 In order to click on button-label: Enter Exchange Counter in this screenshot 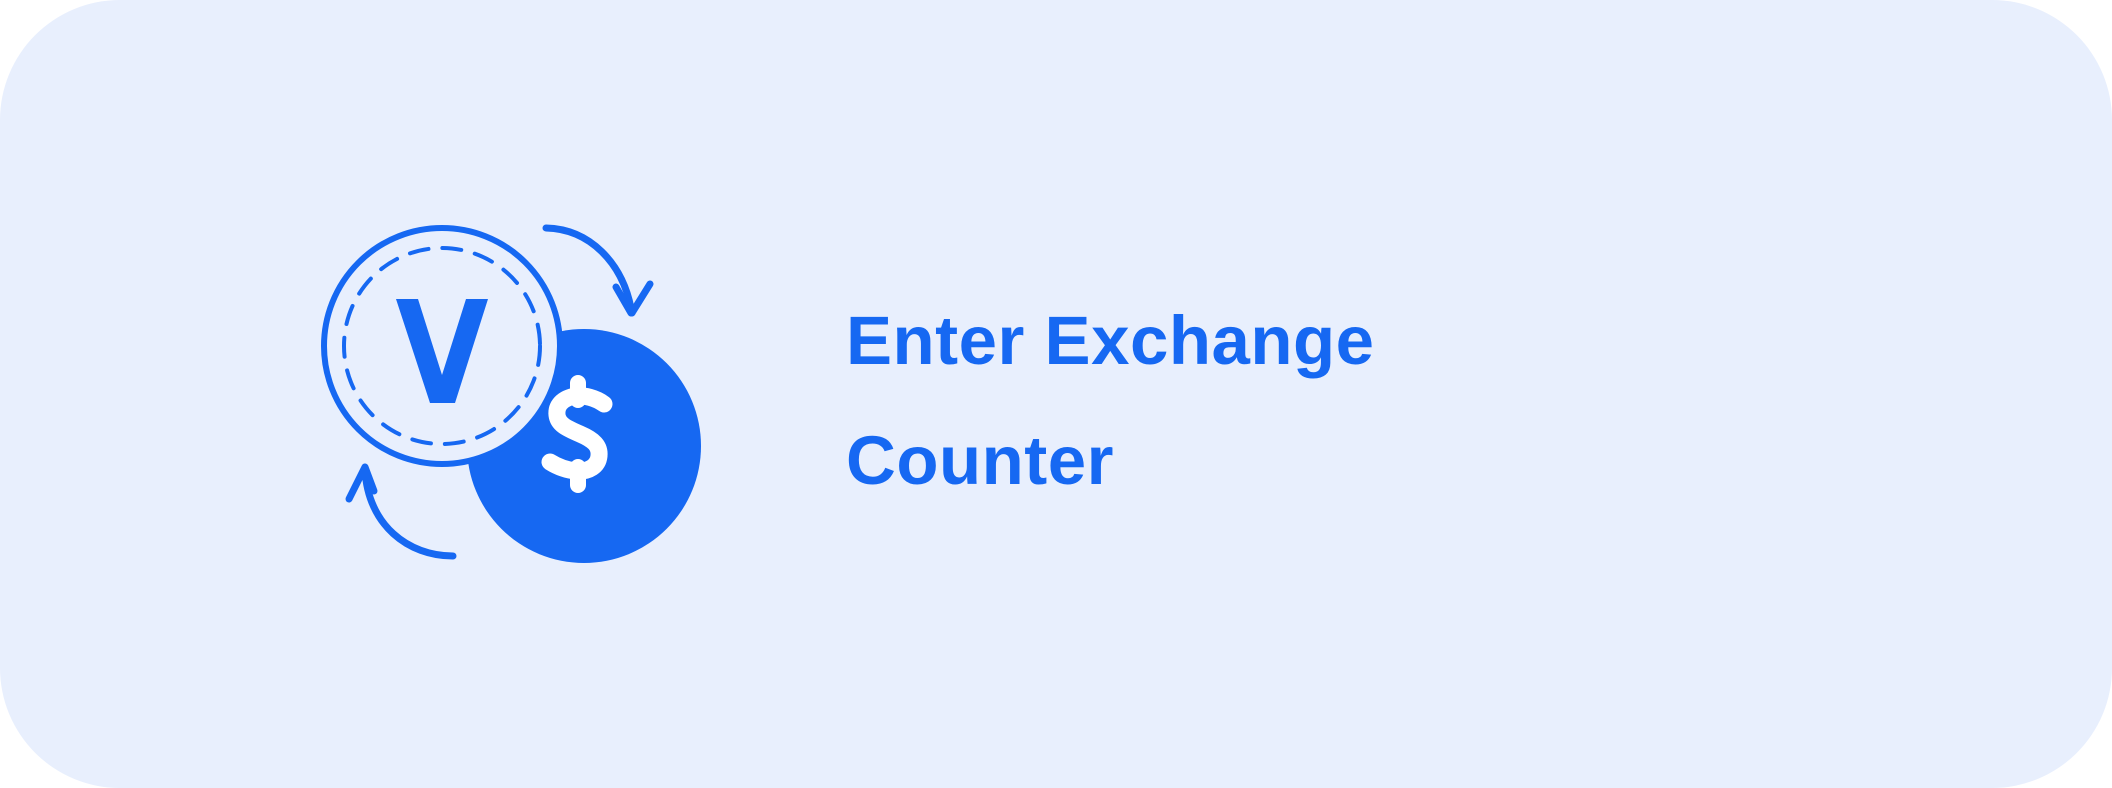, I will do `click(1296, 401)`.